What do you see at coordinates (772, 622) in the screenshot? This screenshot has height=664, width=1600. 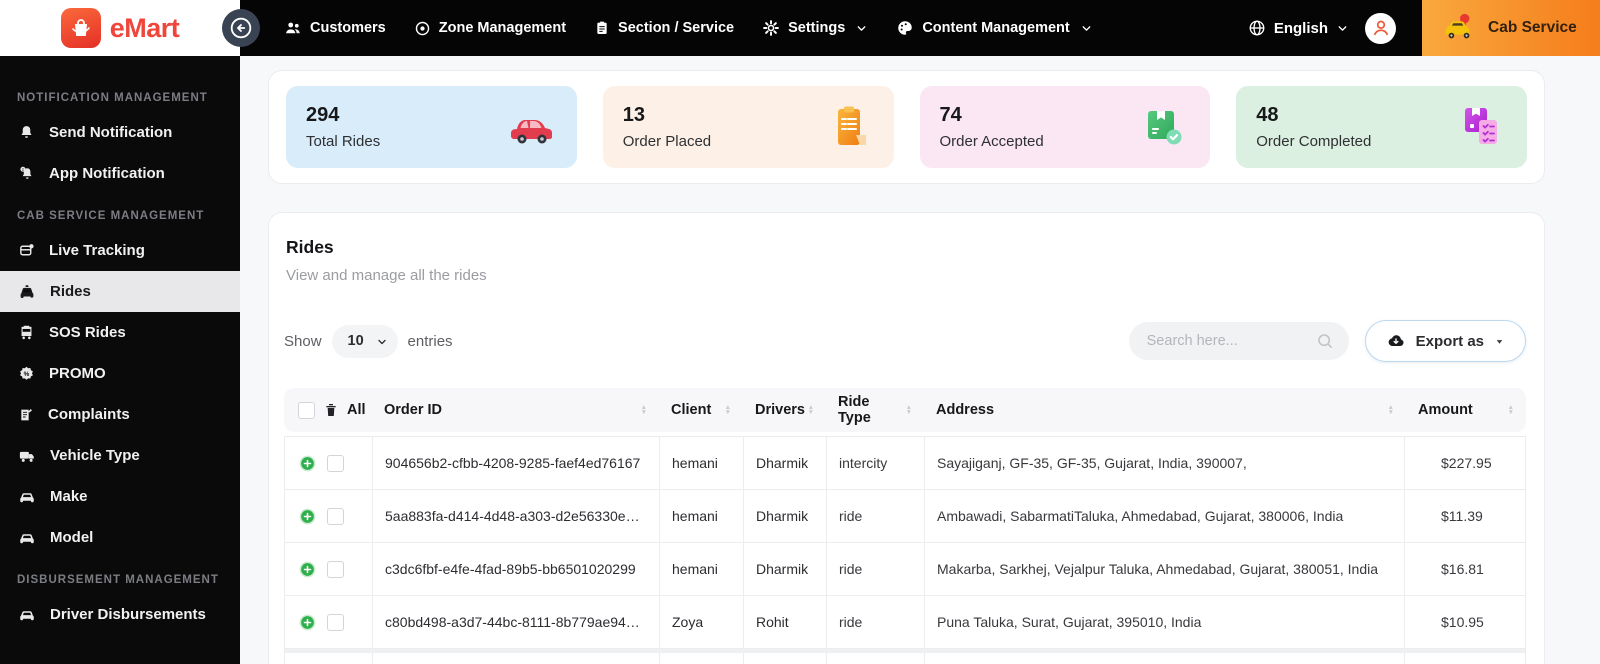 I see `driver-link: Rohit` at bounding box center [772, 622].